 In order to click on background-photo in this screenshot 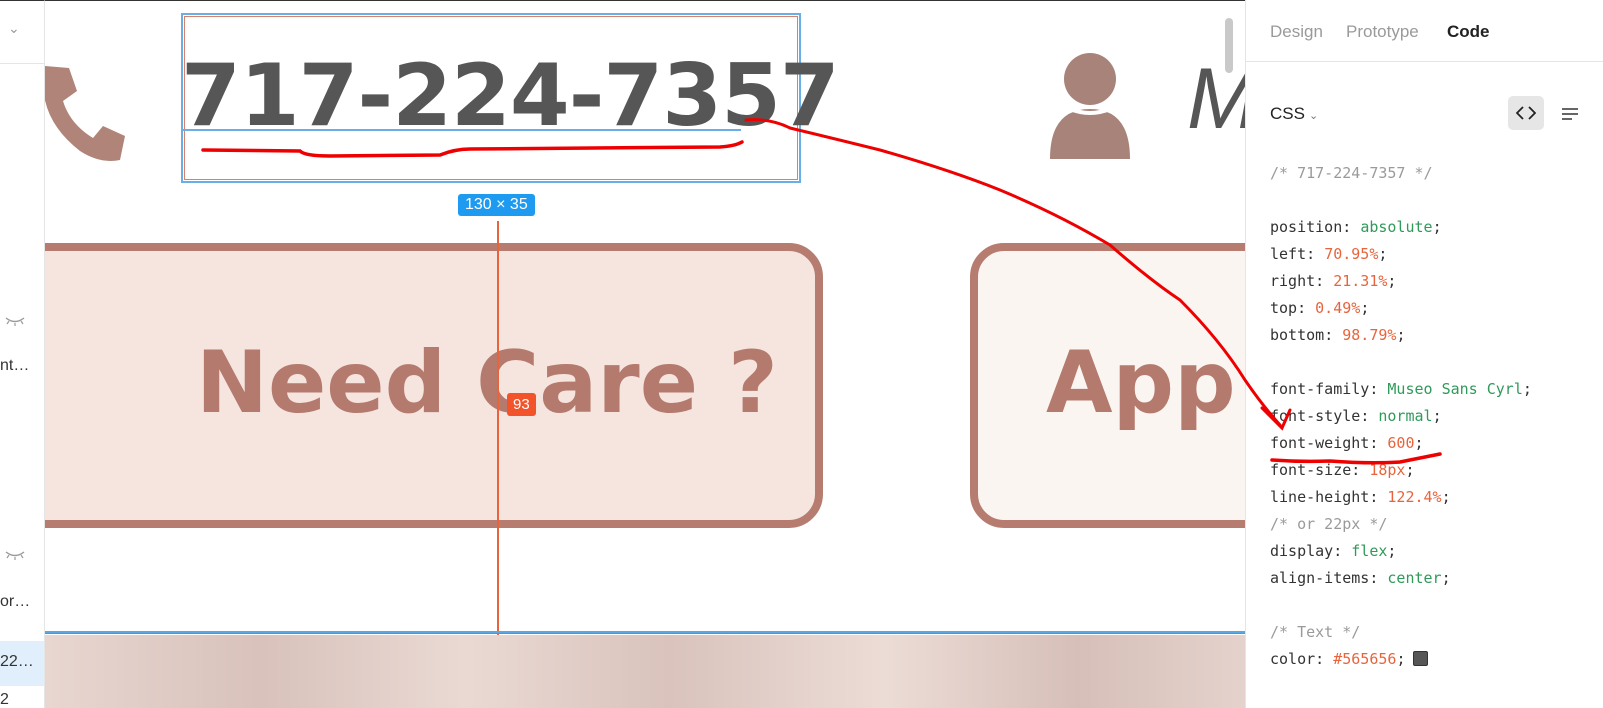, I will do `click(645, 671)`.